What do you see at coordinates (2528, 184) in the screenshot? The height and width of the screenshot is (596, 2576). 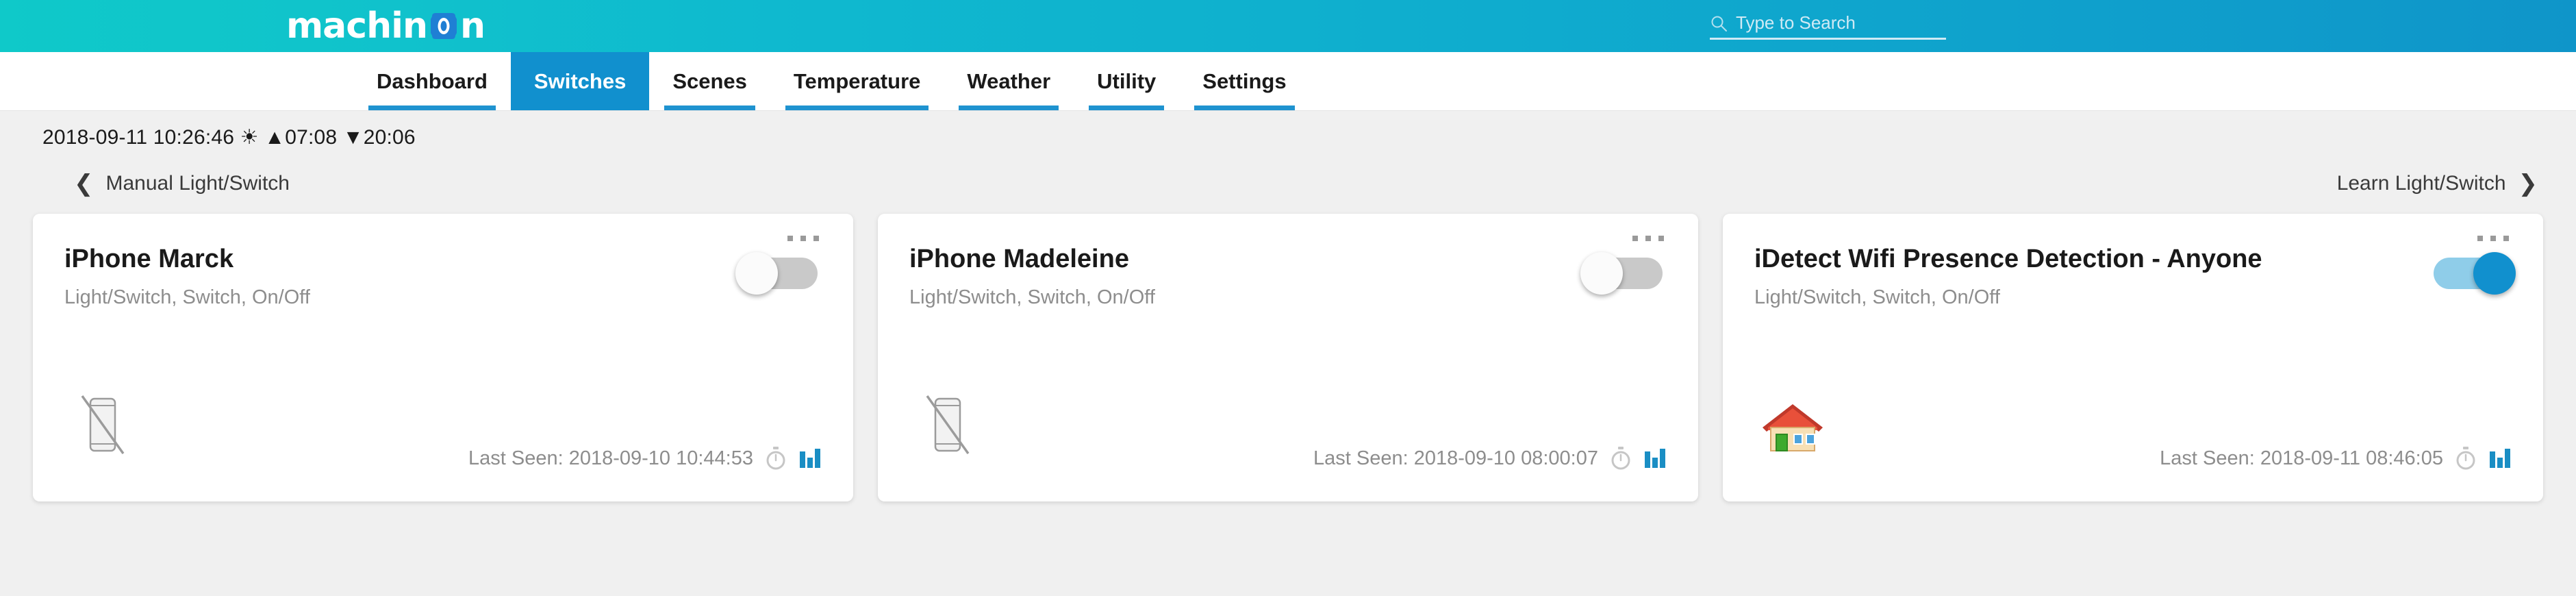 I see `chevron-right-icon: ❯` at bounding box center [2528, 184].